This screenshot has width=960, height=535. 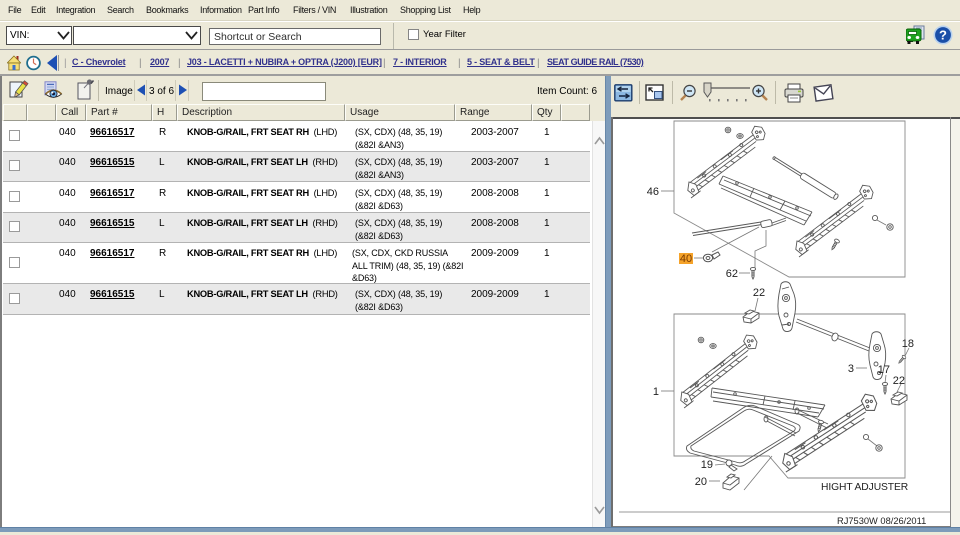 I want to click on svg-text: 46, so click(x=653, y=192).